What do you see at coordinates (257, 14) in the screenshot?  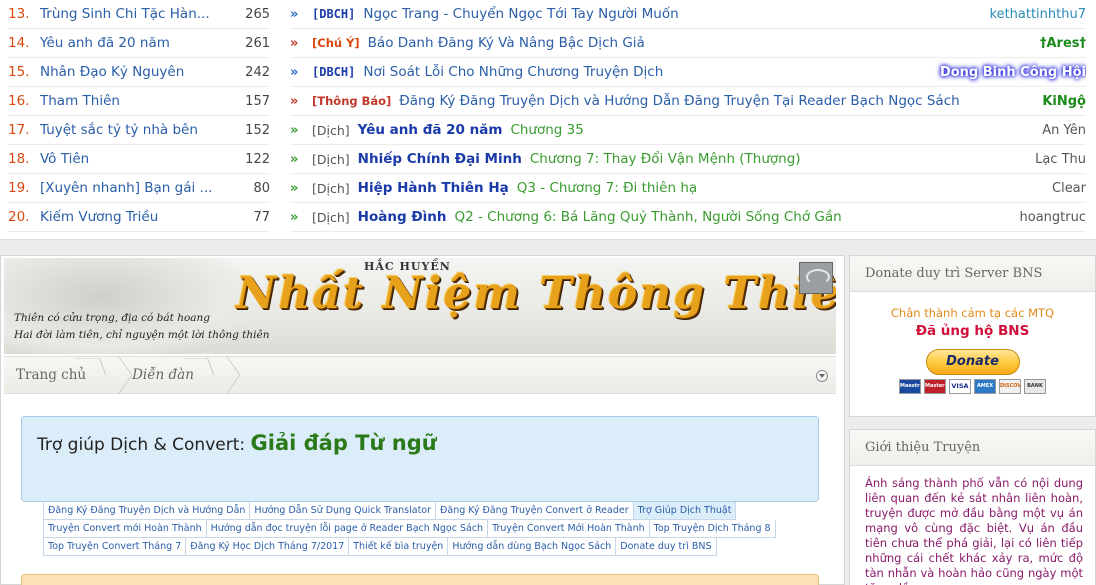 I see `rank-count: 265` at bounding box center [257, 14].